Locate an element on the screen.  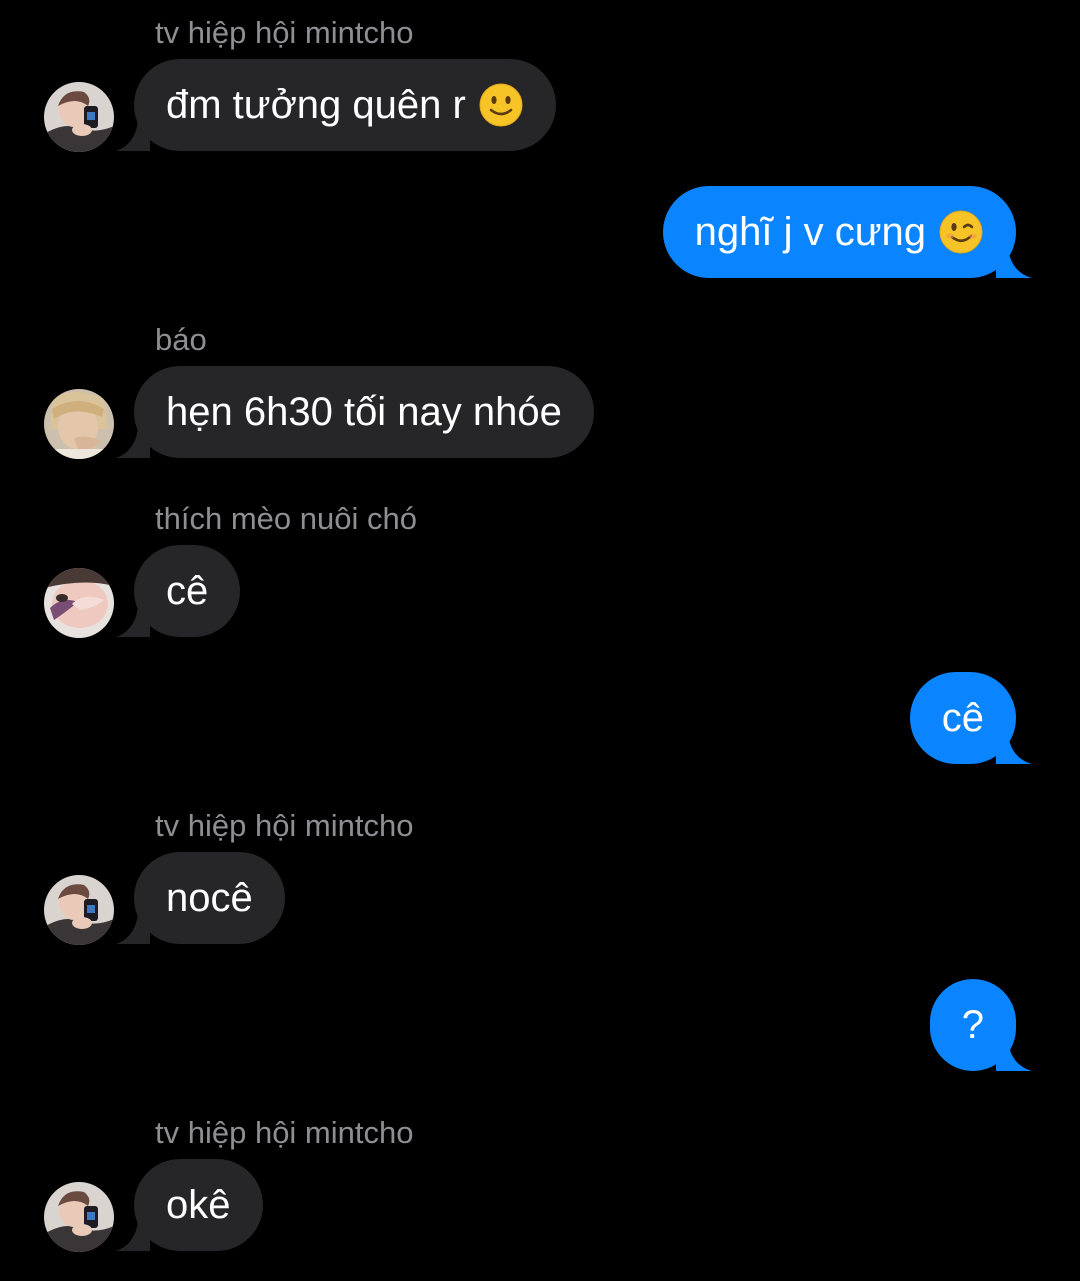
outgoing-message-bubble: ? is located at coordinates (972, 1025).